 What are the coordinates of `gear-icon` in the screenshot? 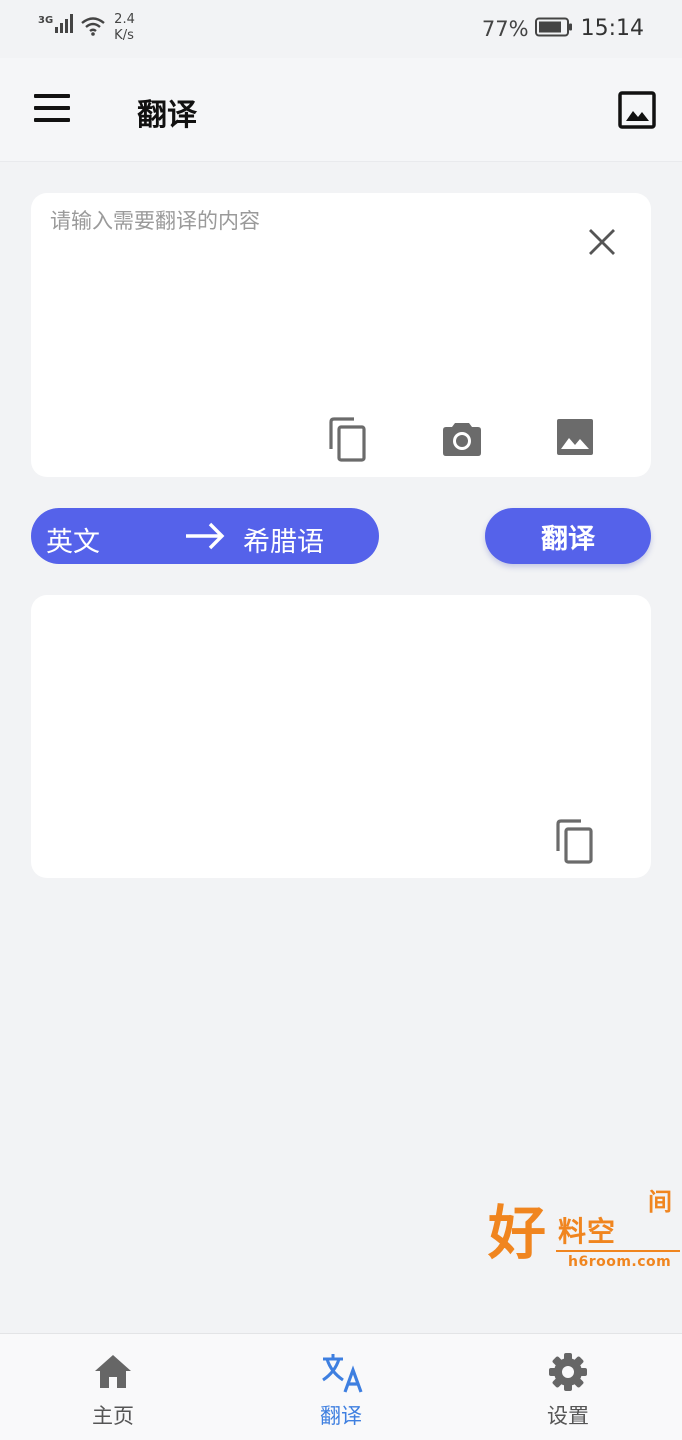 It's located at (568, 1372).